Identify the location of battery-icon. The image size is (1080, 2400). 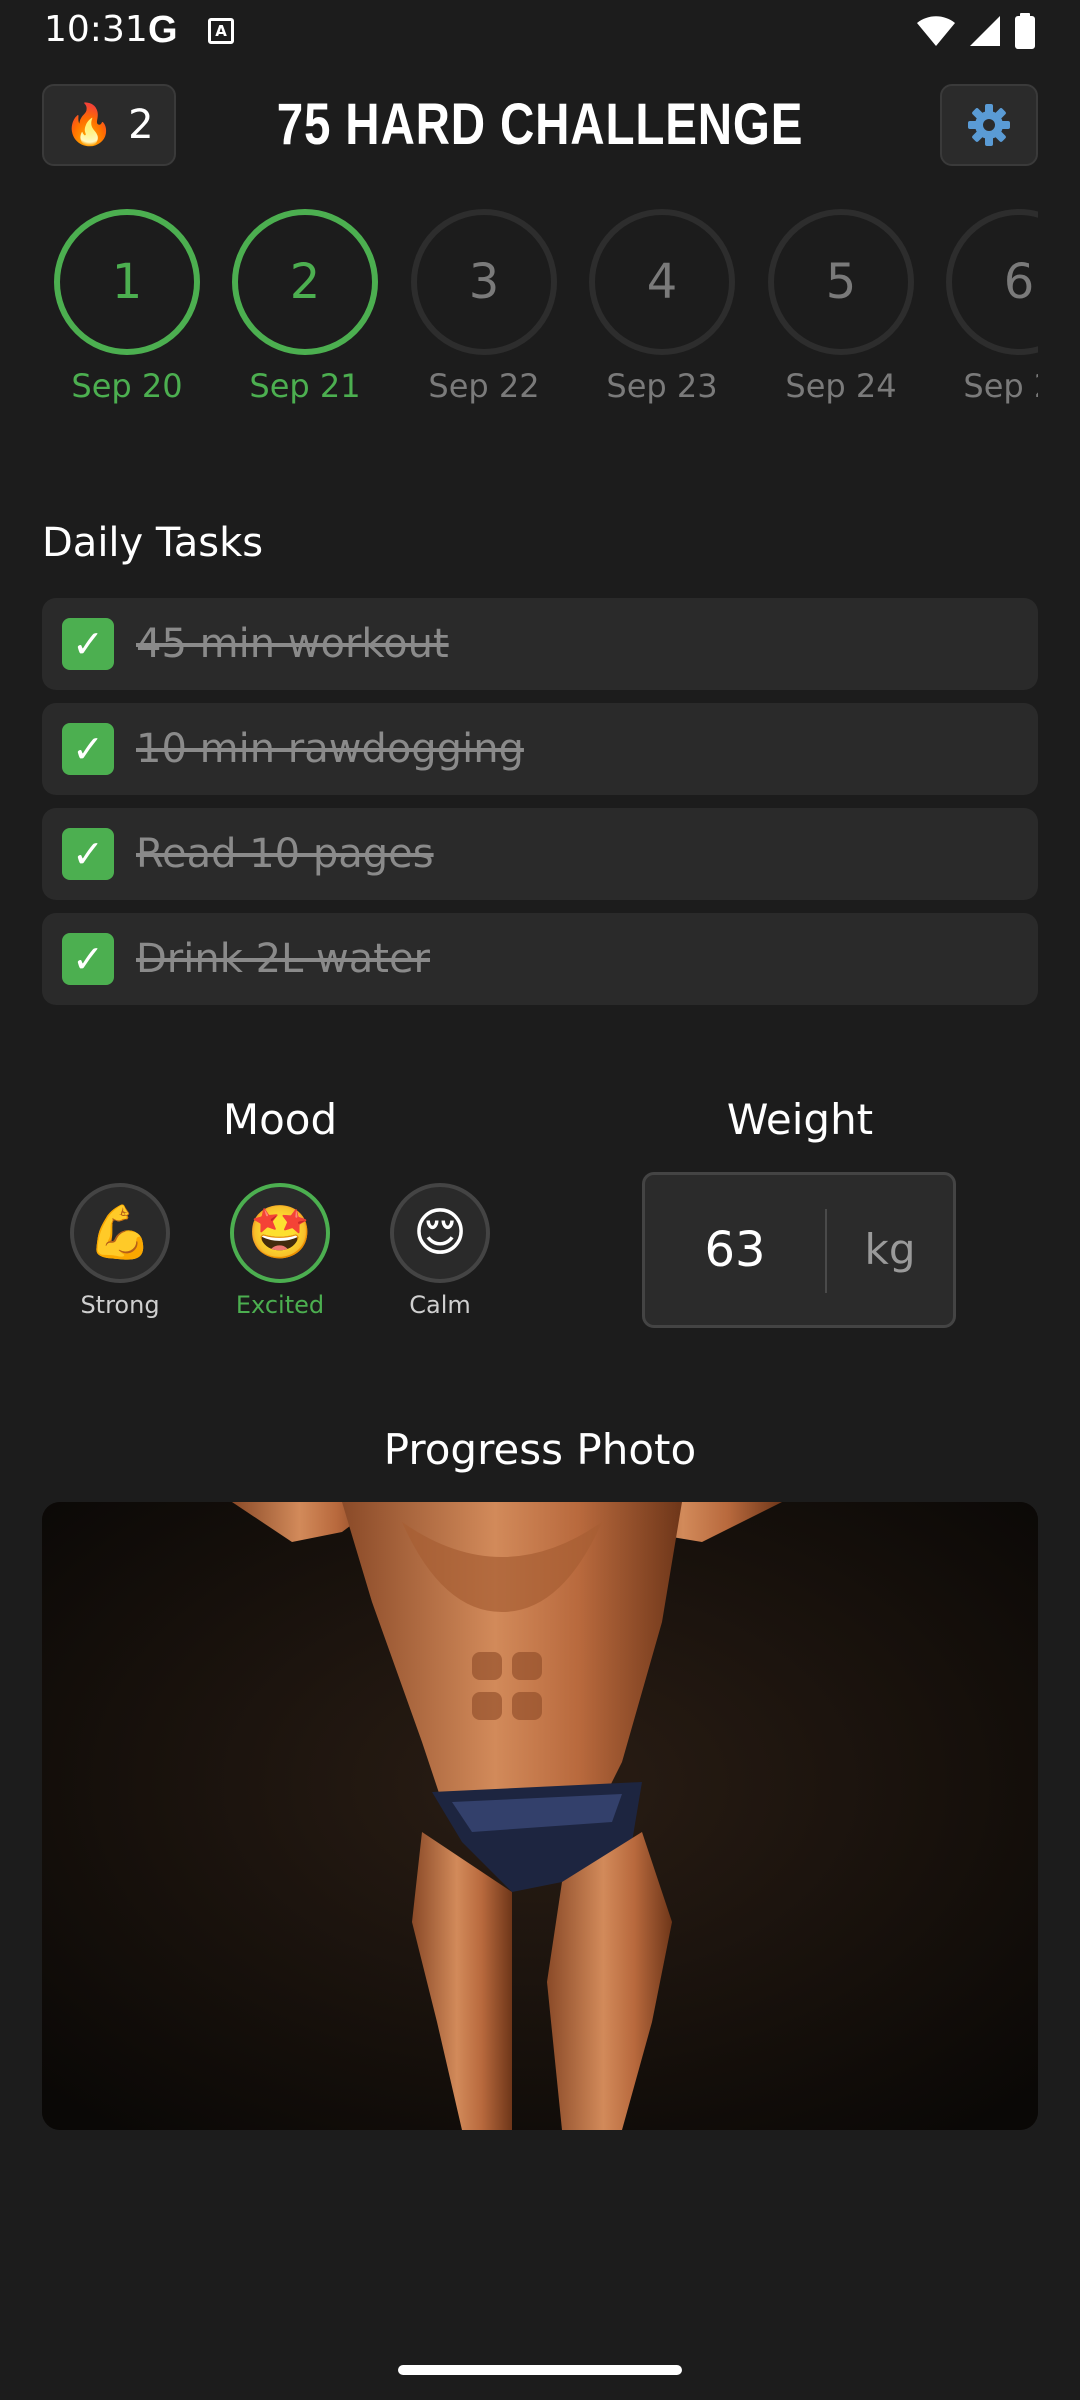
(1025, 31).